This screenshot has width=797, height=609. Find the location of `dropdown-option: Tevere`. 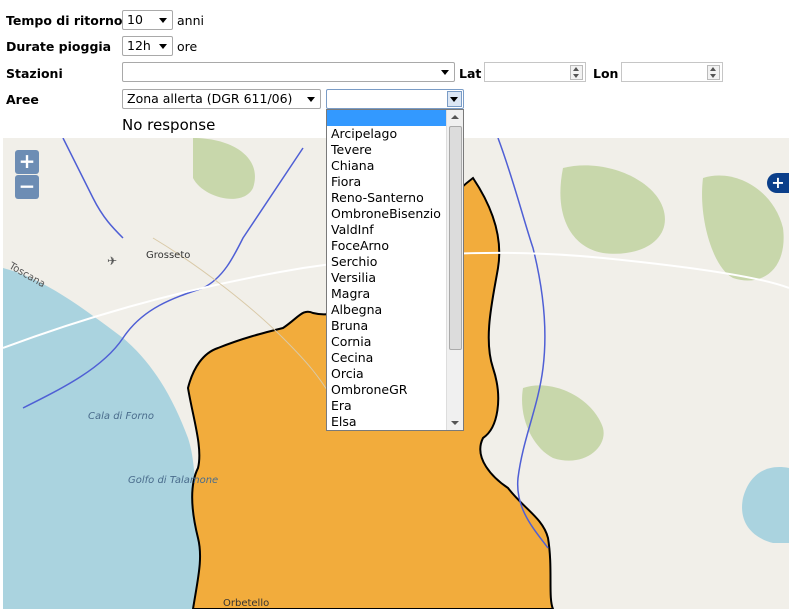

dropdown-option: Tevere is located at coordinates (387, 150).